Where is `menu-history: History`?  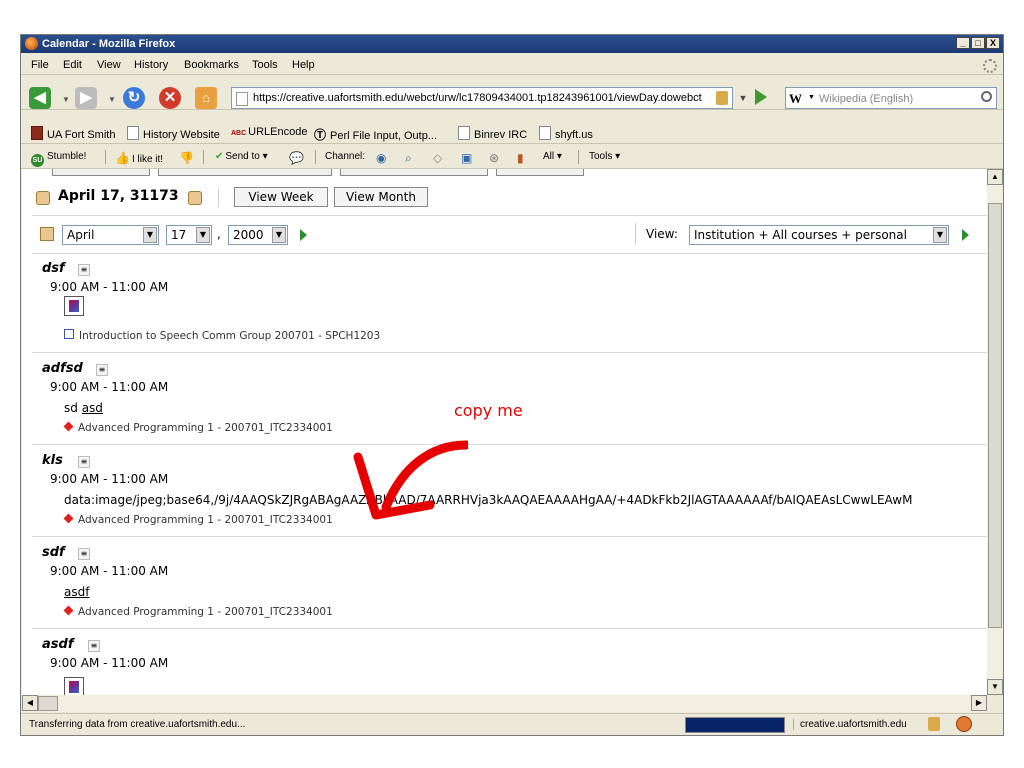 menu-history: History is located at coordinates (151, 65).